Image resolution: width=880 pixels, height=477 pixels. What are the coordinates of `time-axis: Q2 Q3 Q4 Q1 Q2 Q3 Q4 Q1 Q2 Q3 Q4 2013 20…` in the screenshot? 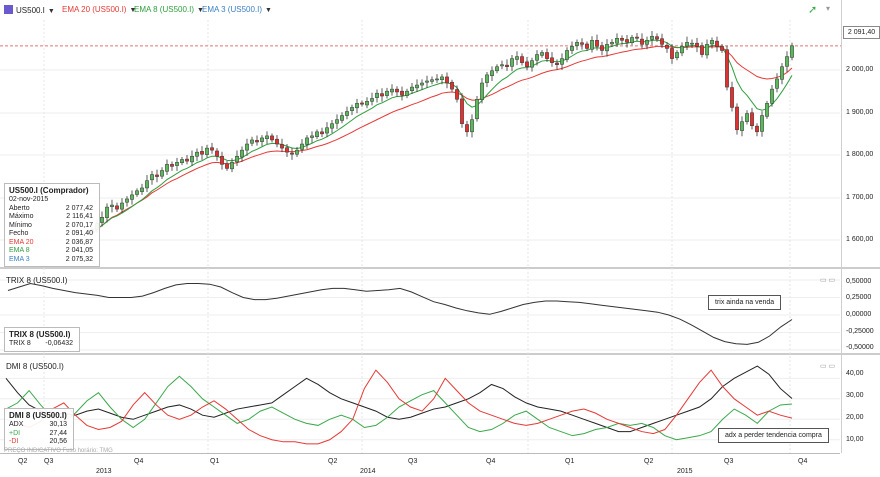 It's located at (420, 465).